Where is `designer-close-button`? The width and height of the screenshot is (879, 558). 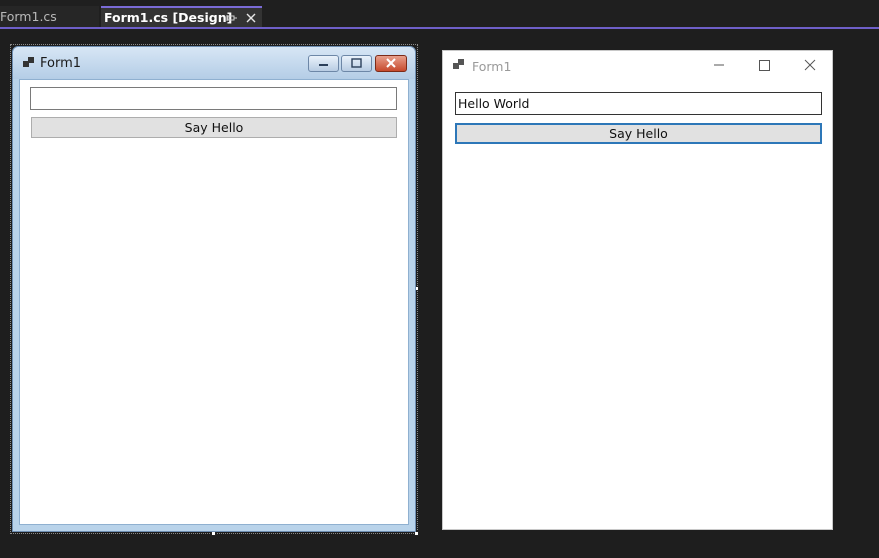
designer-close-button is located at coordinates (391, 63).